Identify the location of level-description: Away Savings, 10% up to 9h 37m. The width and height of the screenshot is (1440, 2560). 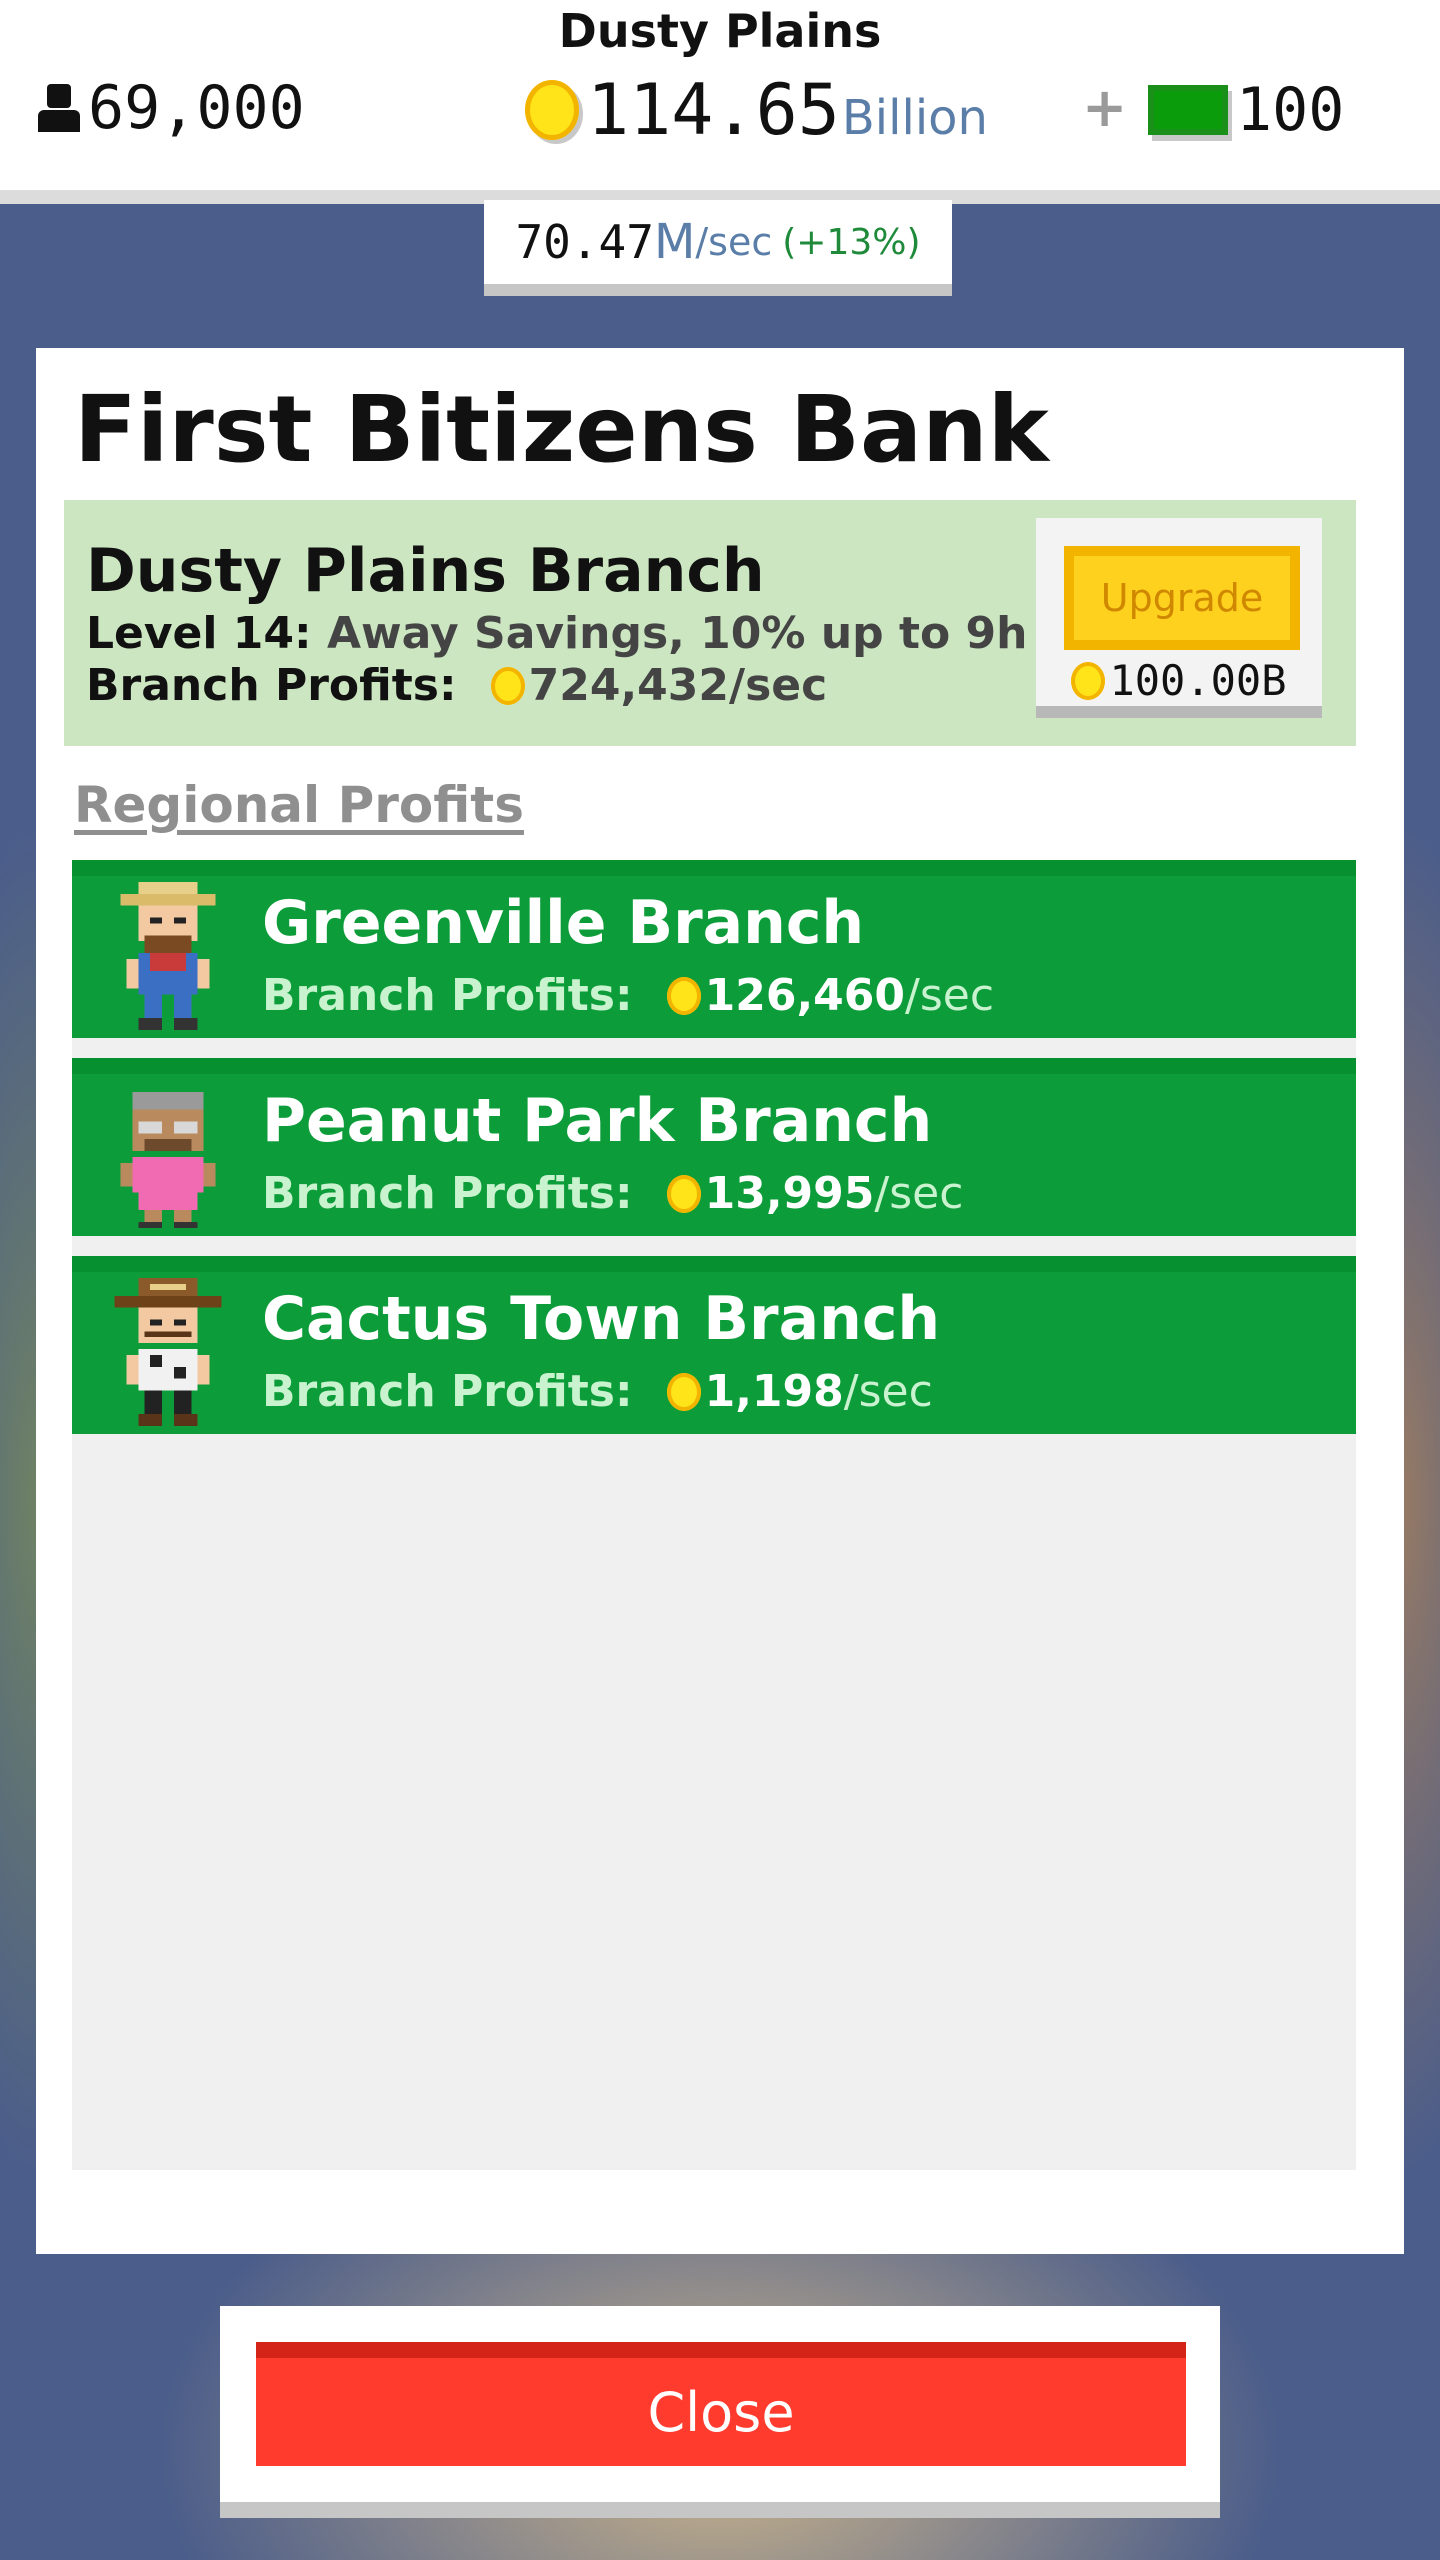
(730, 633).